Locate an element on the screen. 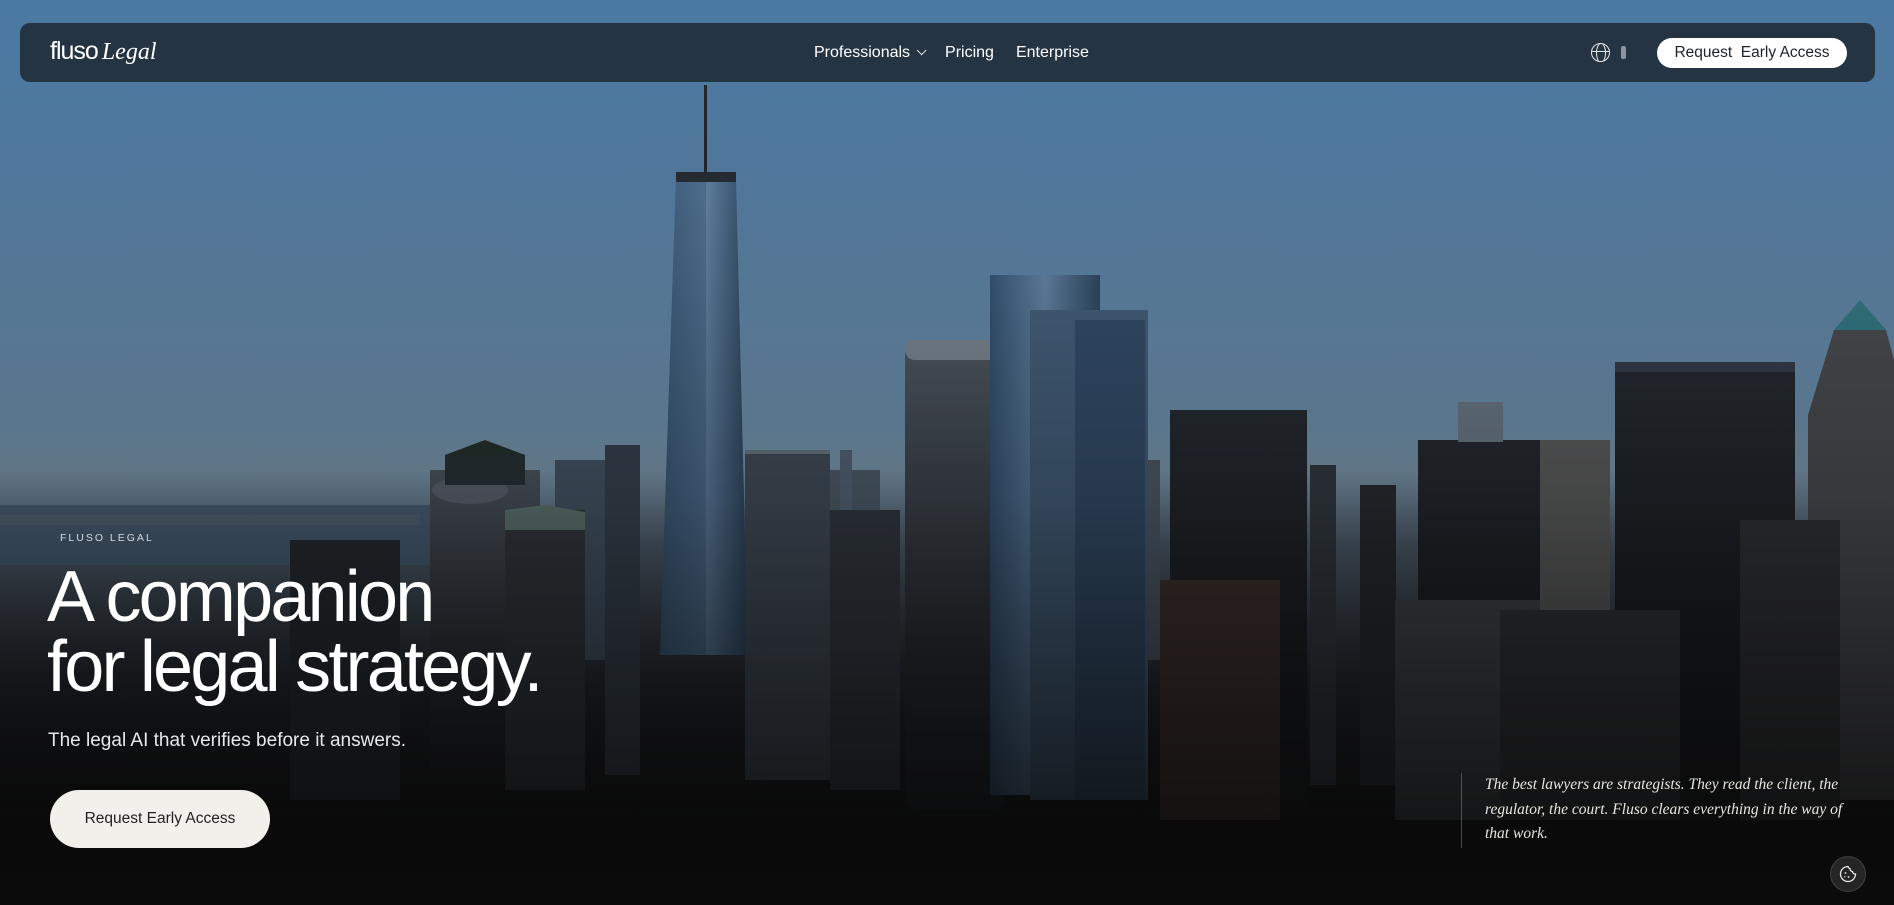  nav-item-enterprise: Enterprise is located at coordinates (1052, 53).